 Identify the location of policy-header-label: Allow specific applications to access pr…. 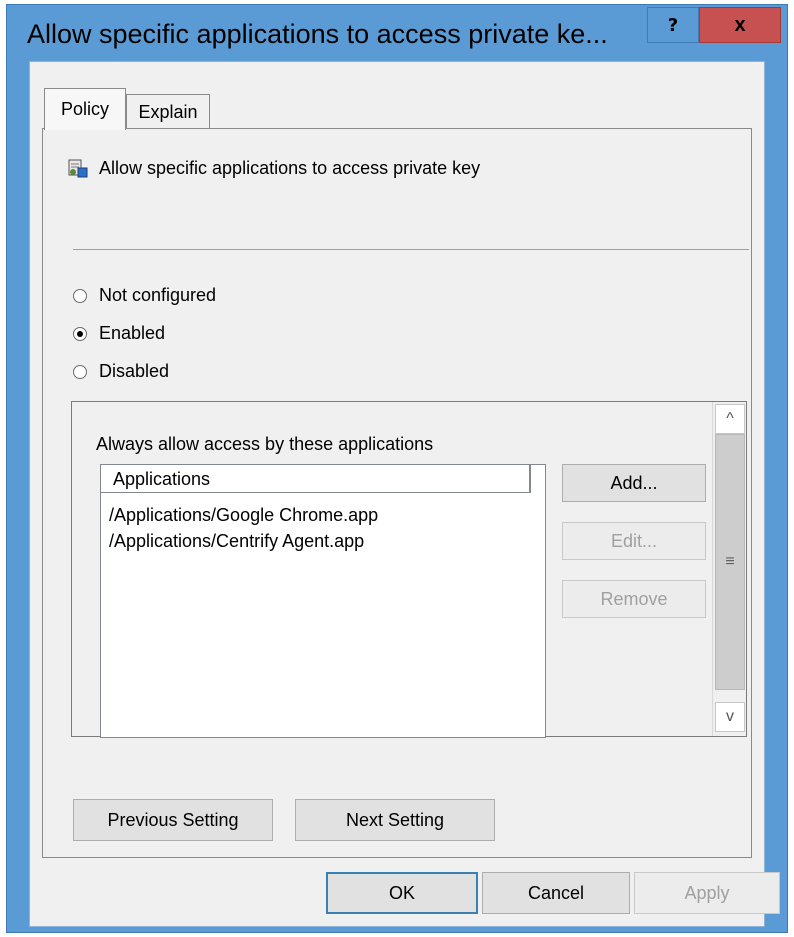
(290, 167).